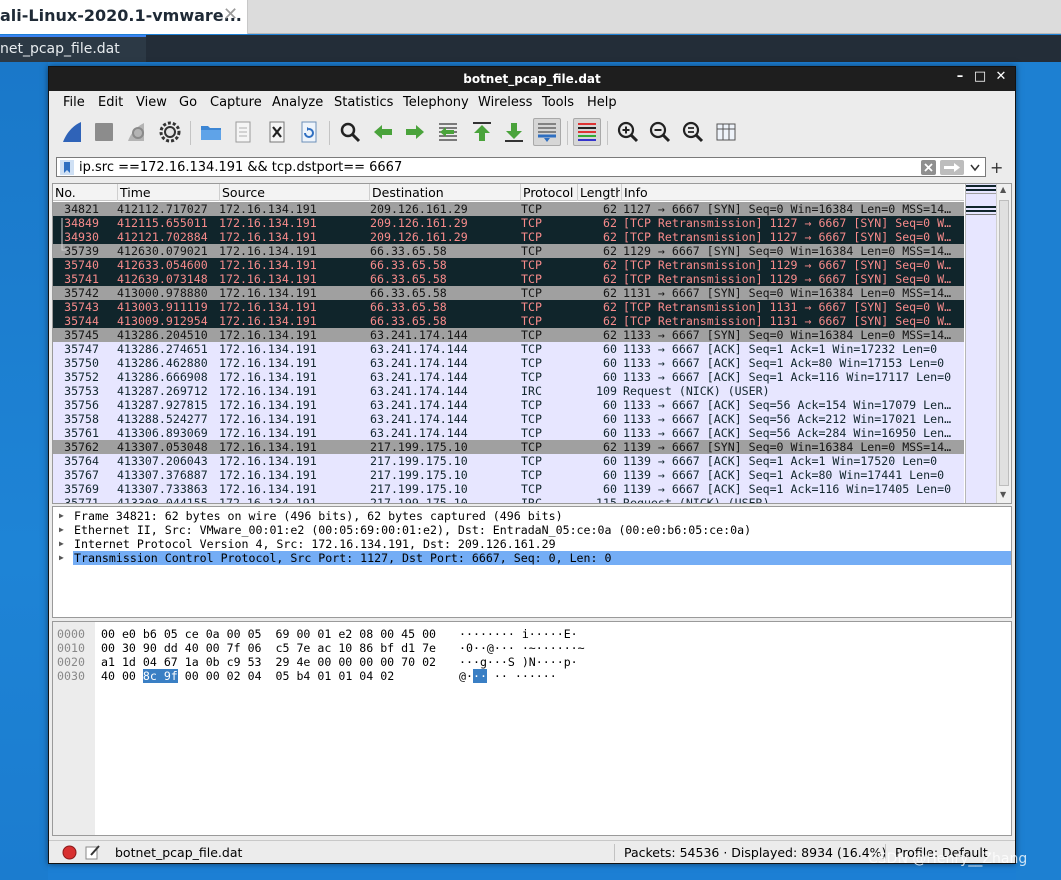 This screenshot has height=880, width=1061. I want to click on minimize-icon: –, so click(960, 76).